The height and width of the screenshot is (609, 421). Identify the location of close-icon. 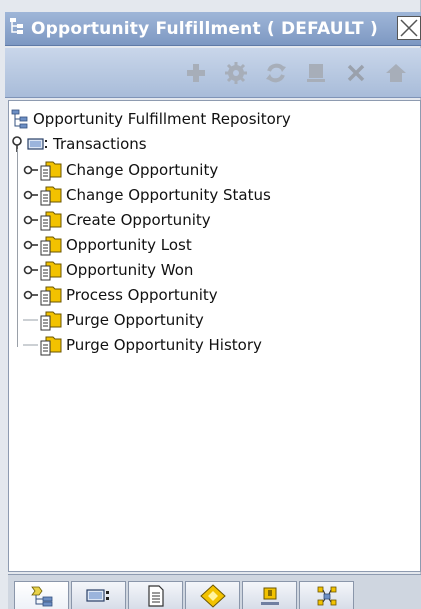
(409, 28).